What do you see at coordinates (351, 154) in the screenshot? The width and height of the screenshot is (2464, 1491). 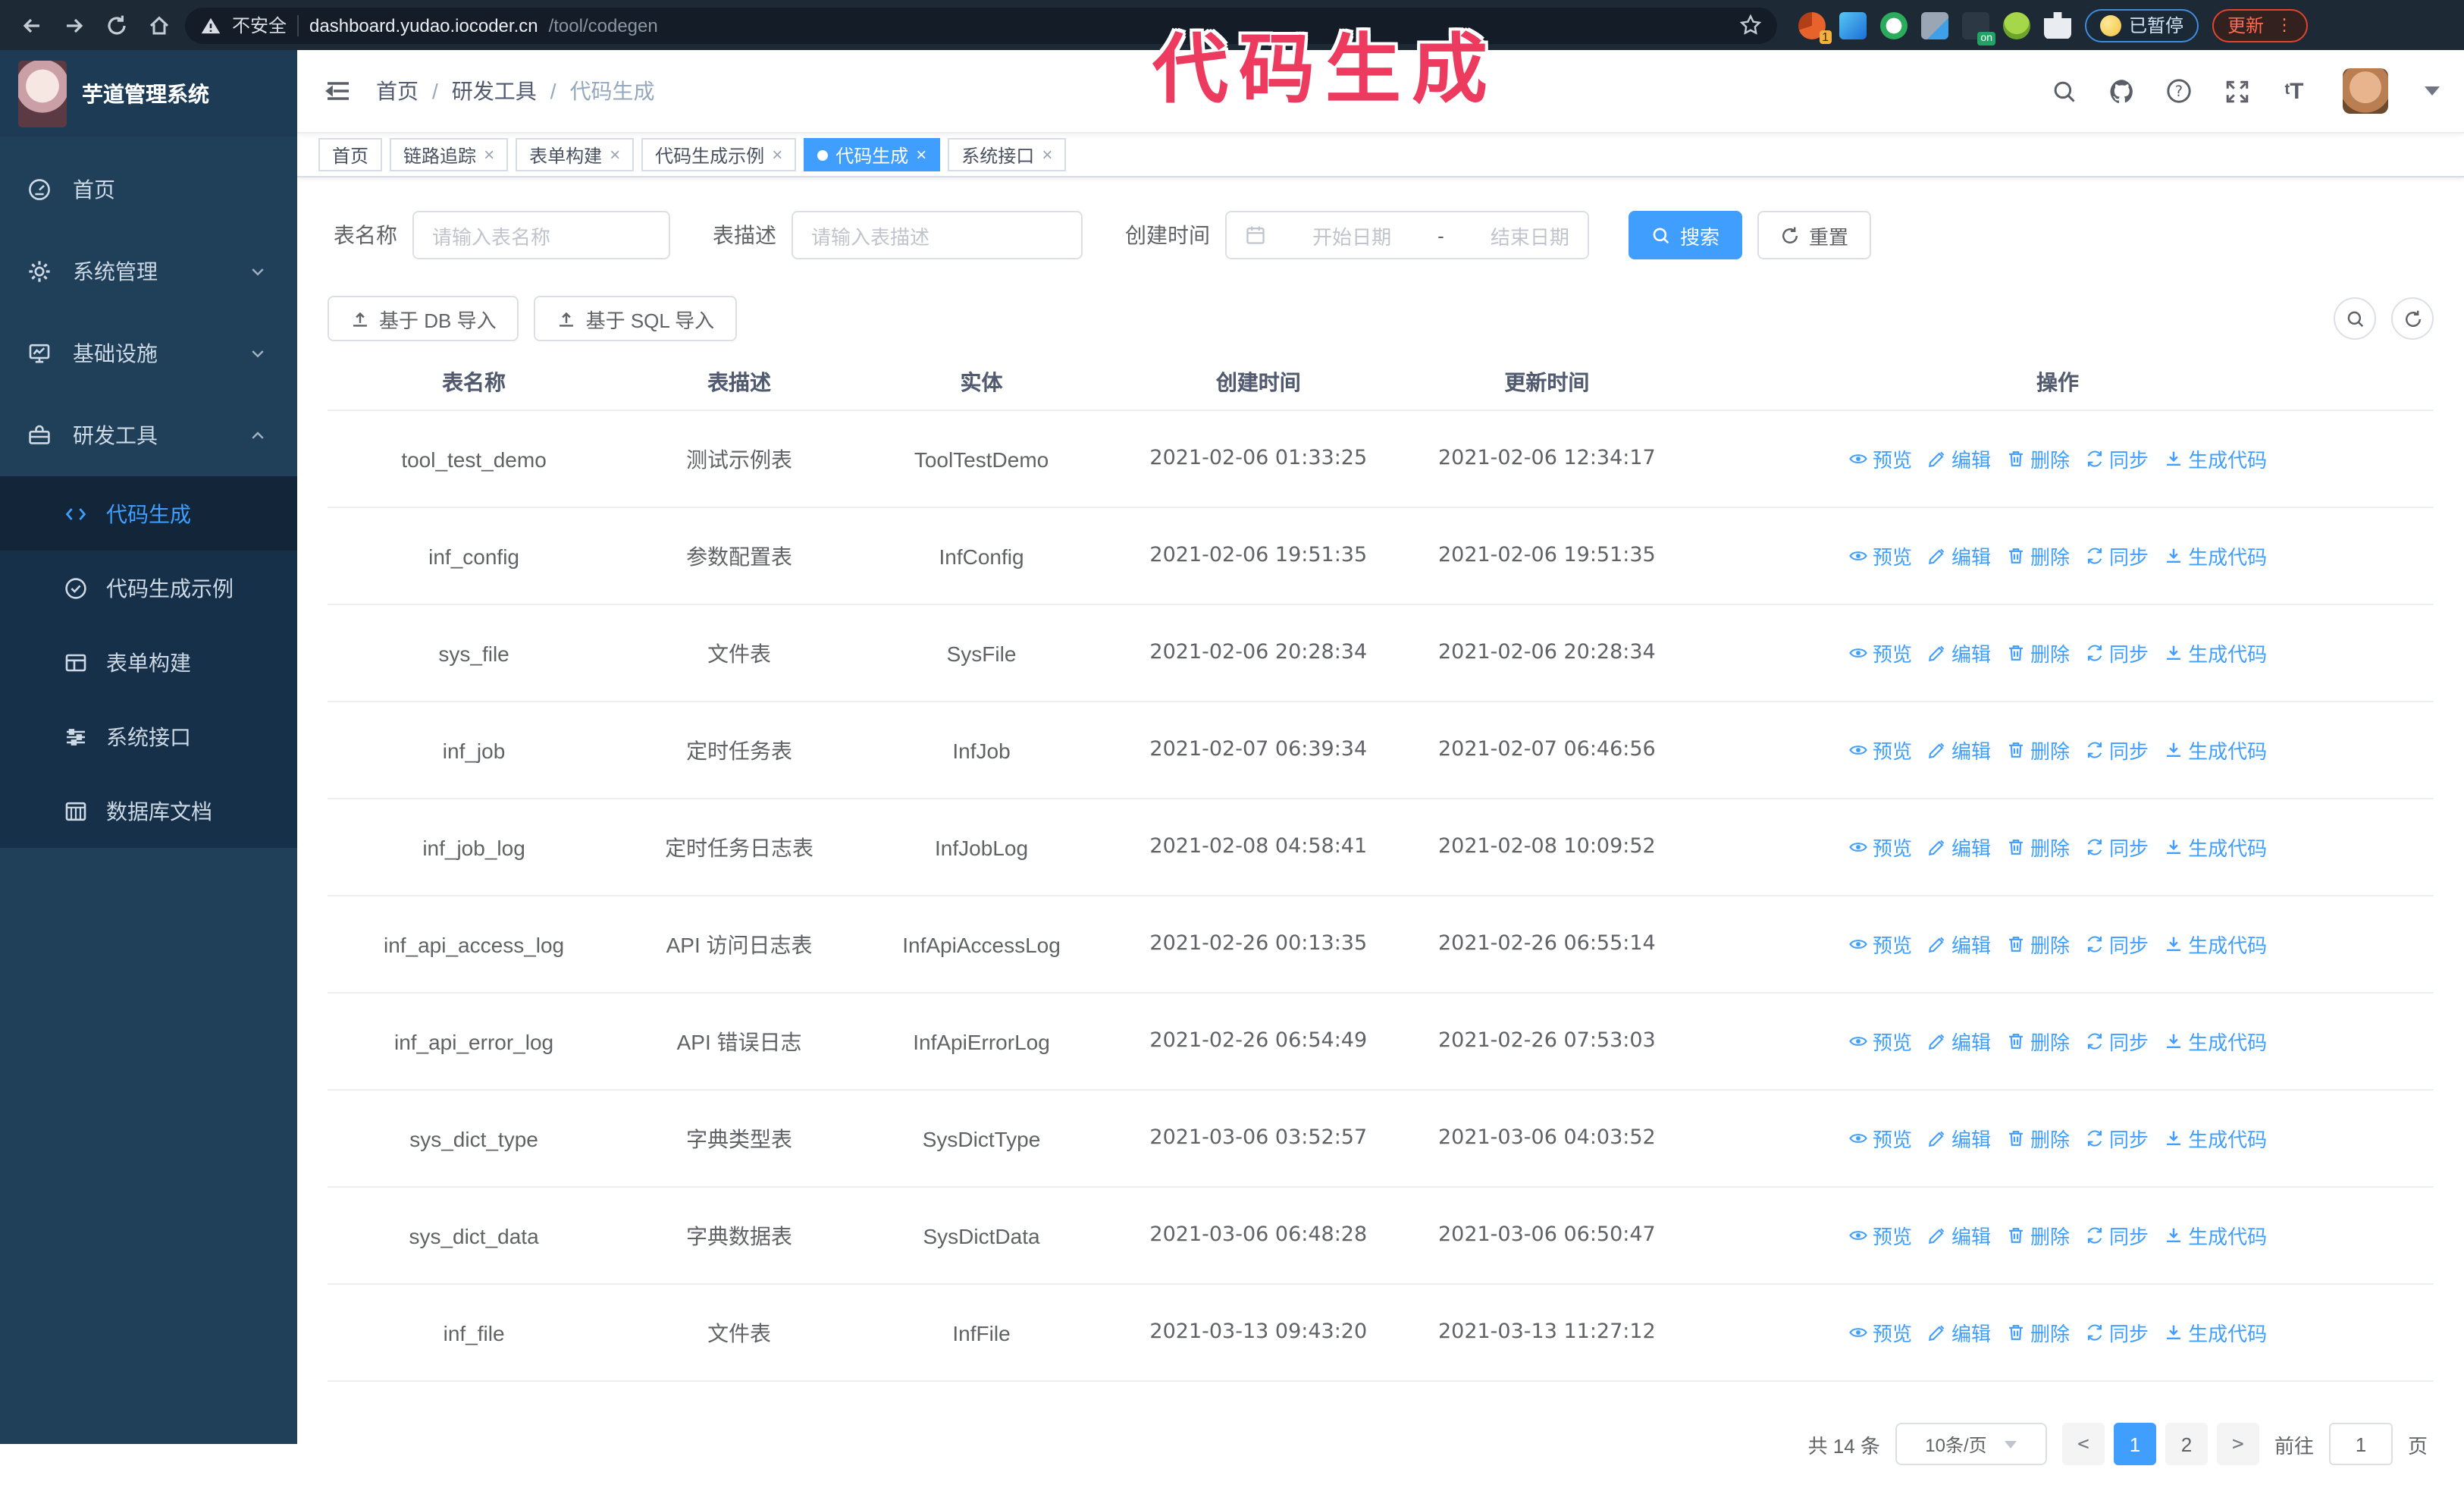 I see `tab-home: 首页` at bounding box center [351, 154].